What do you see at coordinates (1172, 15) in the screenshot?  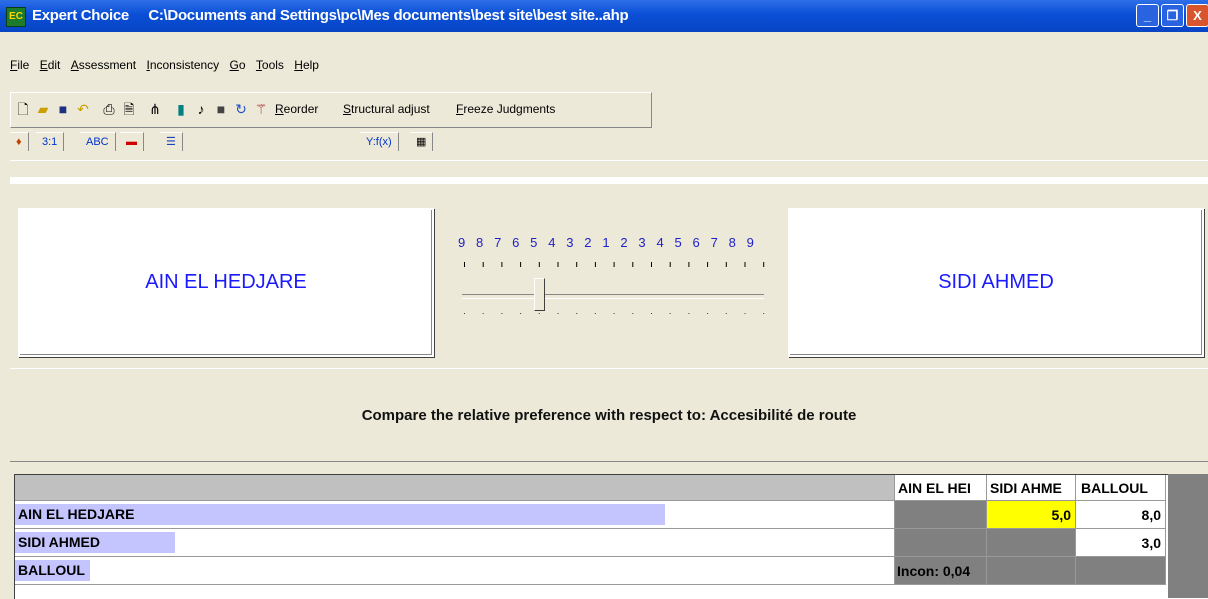 I see `maximize-button: ❐` at bounding box center [1172, 15].